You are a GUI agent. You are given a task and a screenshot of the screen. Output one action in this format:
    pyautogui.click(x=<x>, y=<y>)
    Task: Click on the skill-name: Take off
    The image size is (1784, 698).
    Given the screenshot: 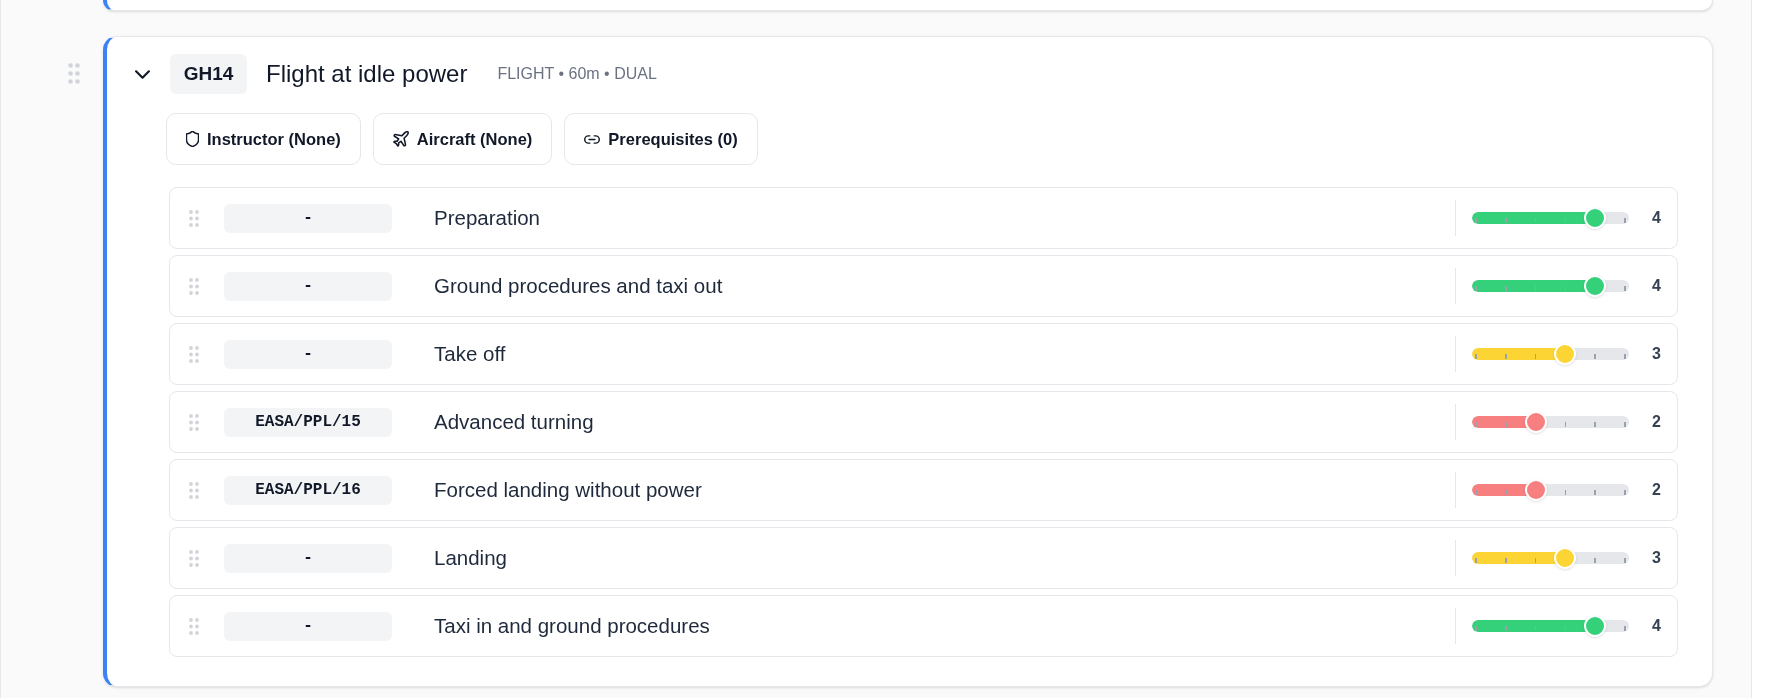 What is the action you would take?
    pyautogui.click(x=470, y=353)
    